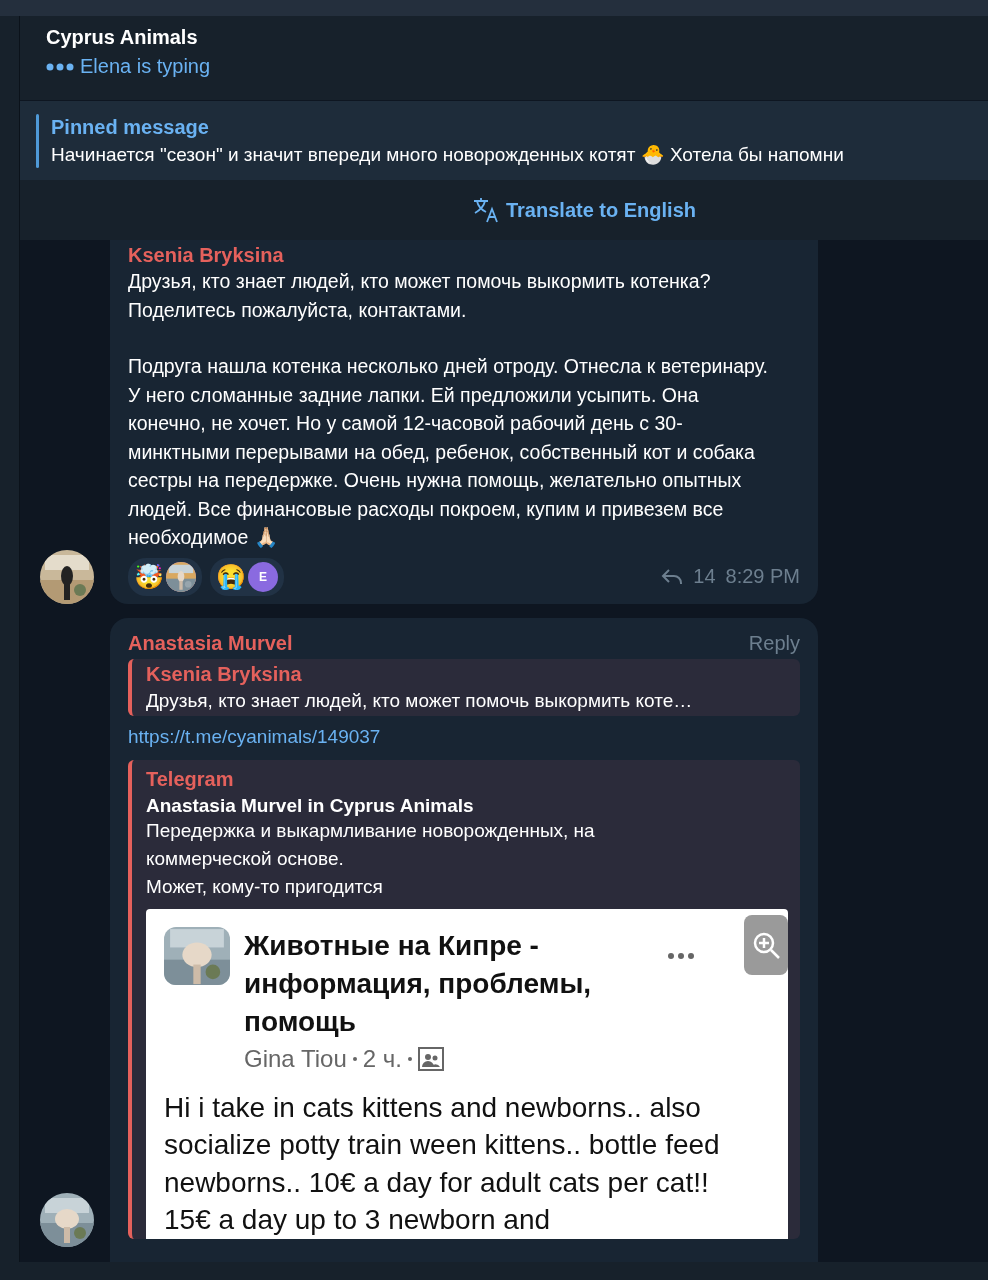 The height and width of the screenshot is (1280, 988). I want to click on reply-arrow-icon, so click(672, 576).